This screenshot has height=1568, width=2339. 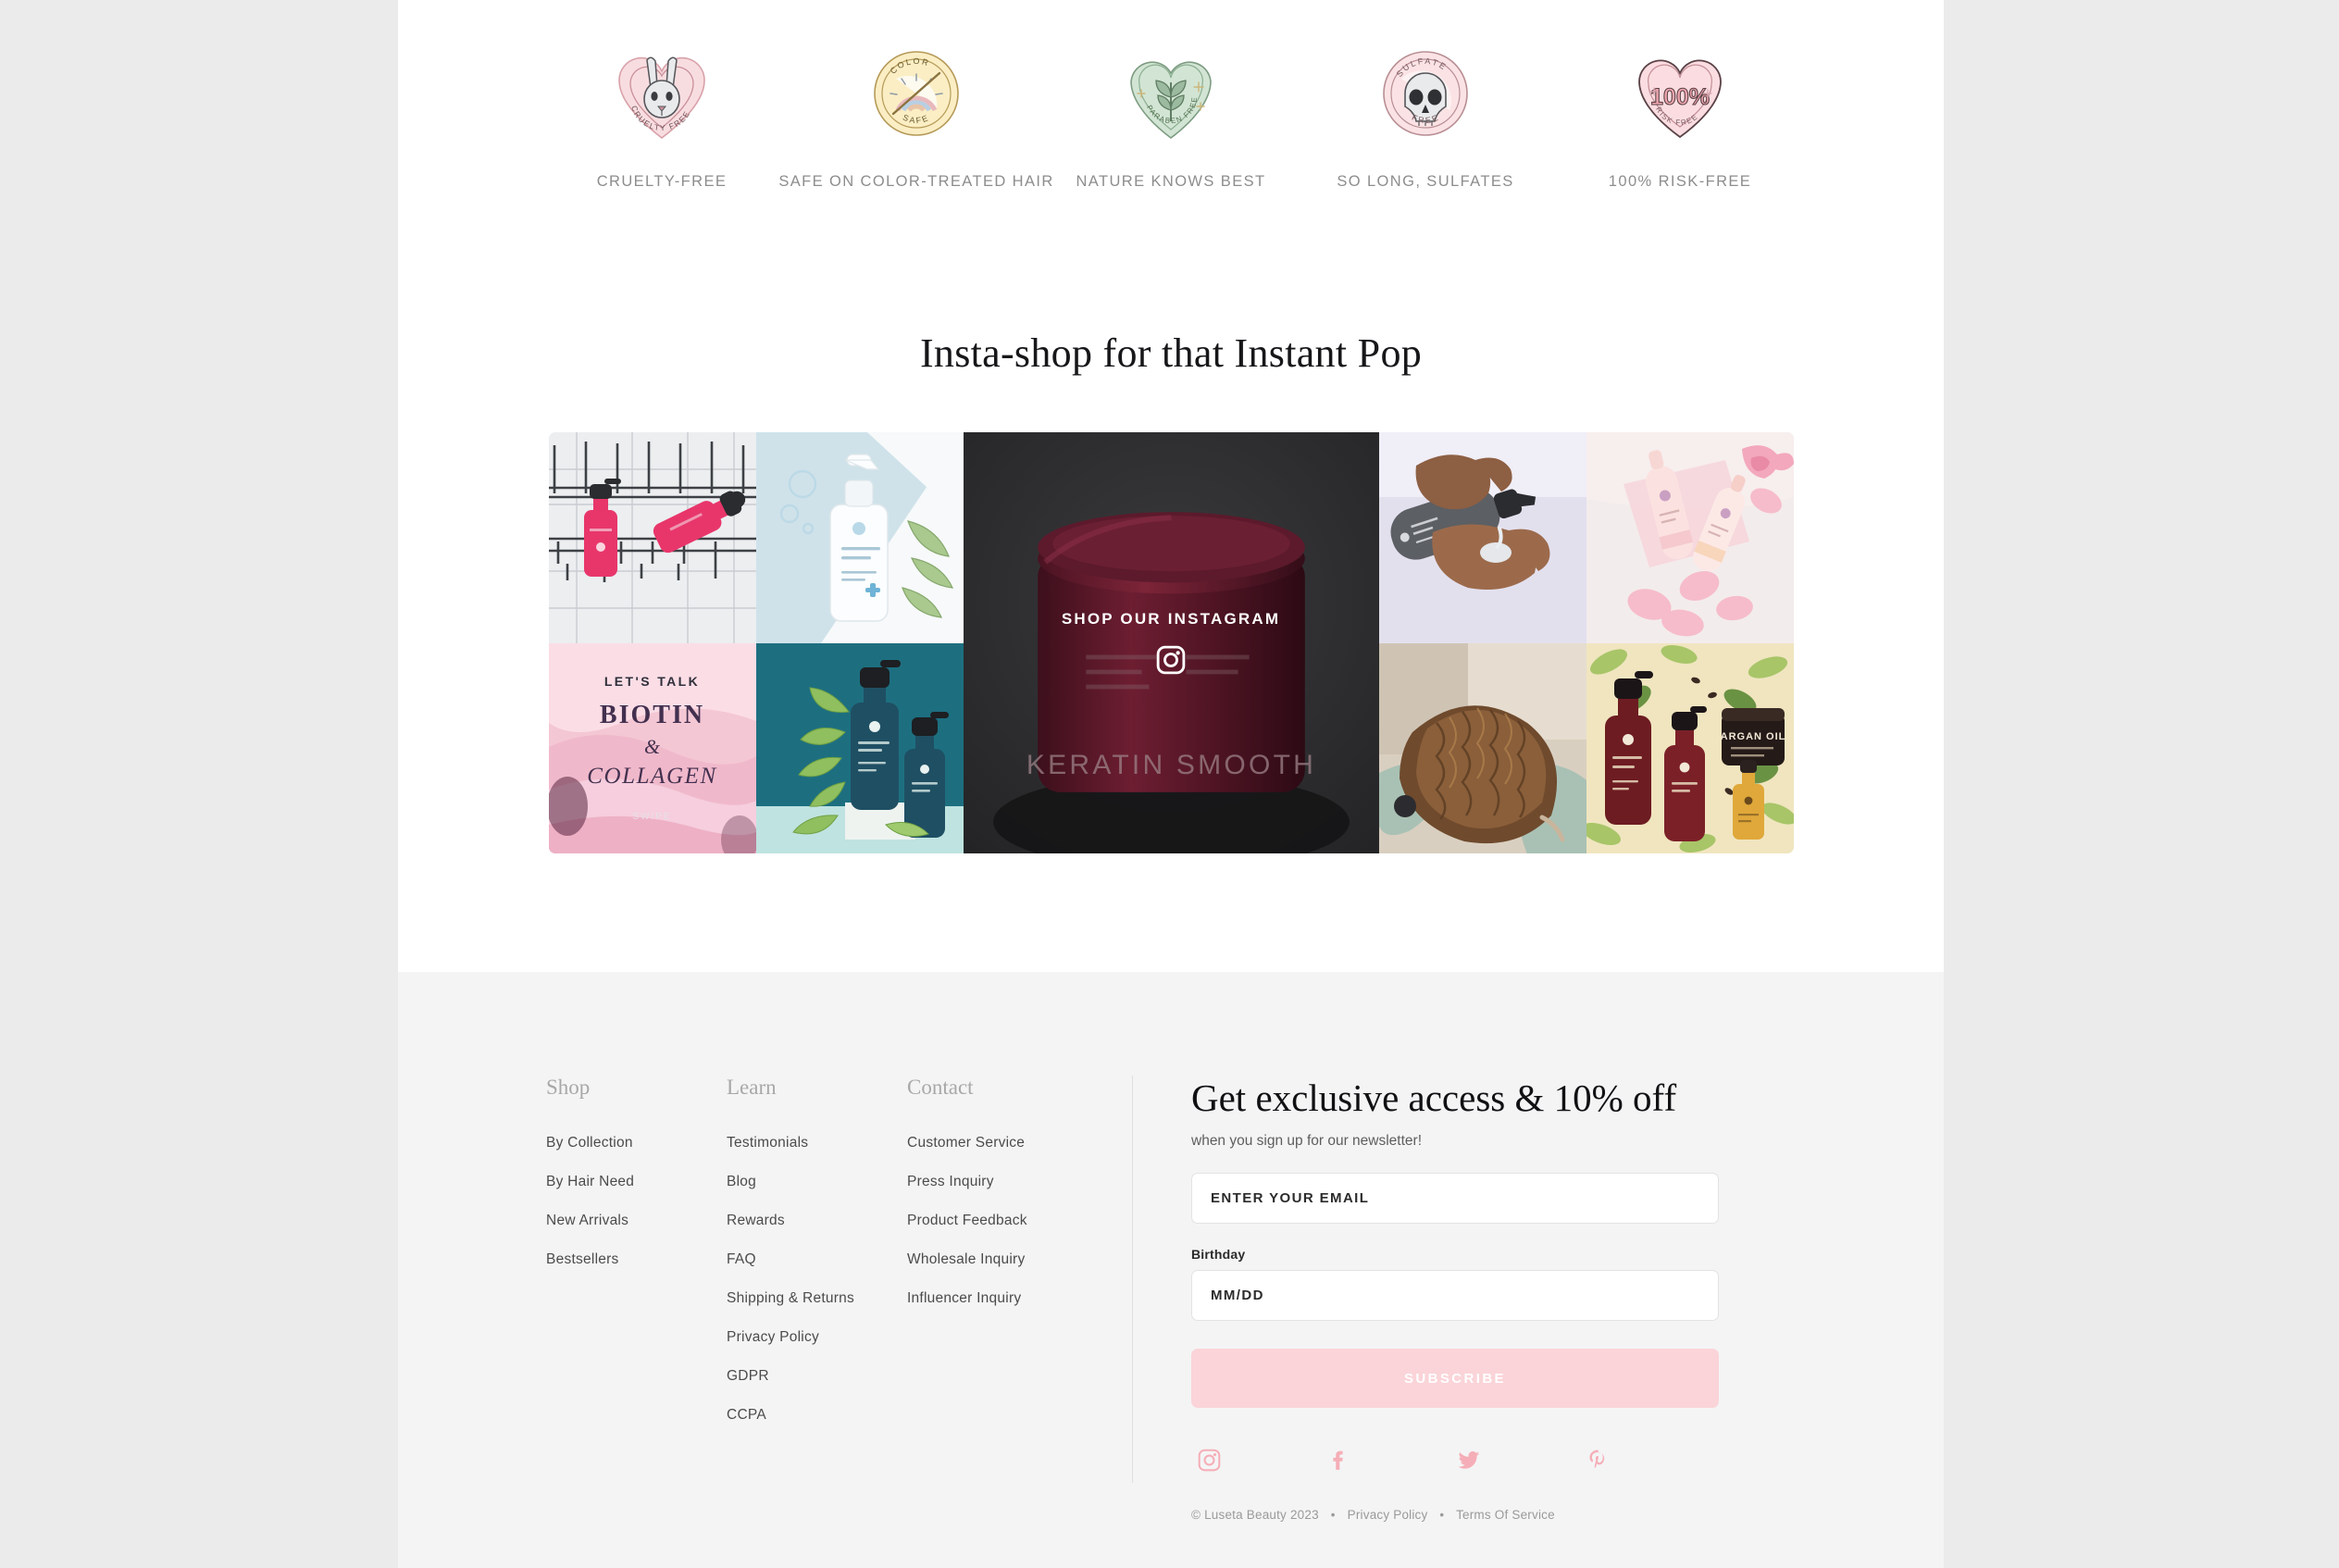 What do you see at coordinates (1598, 1460) in the screenshot?
I see `pinterest-icon` at bounding box center [1598, 1460].